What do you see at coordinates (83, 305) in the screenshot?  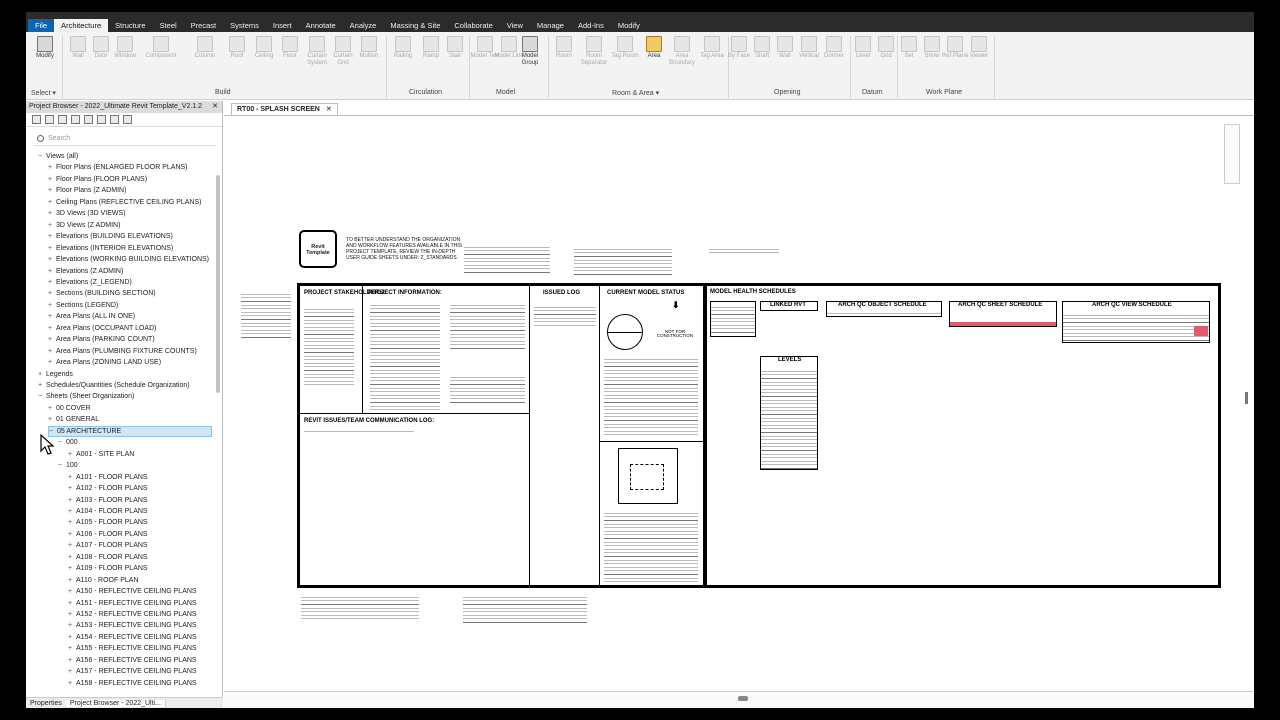 I see `tree-item: + Sections (LEGEND)` at bounding box center [83, 305].